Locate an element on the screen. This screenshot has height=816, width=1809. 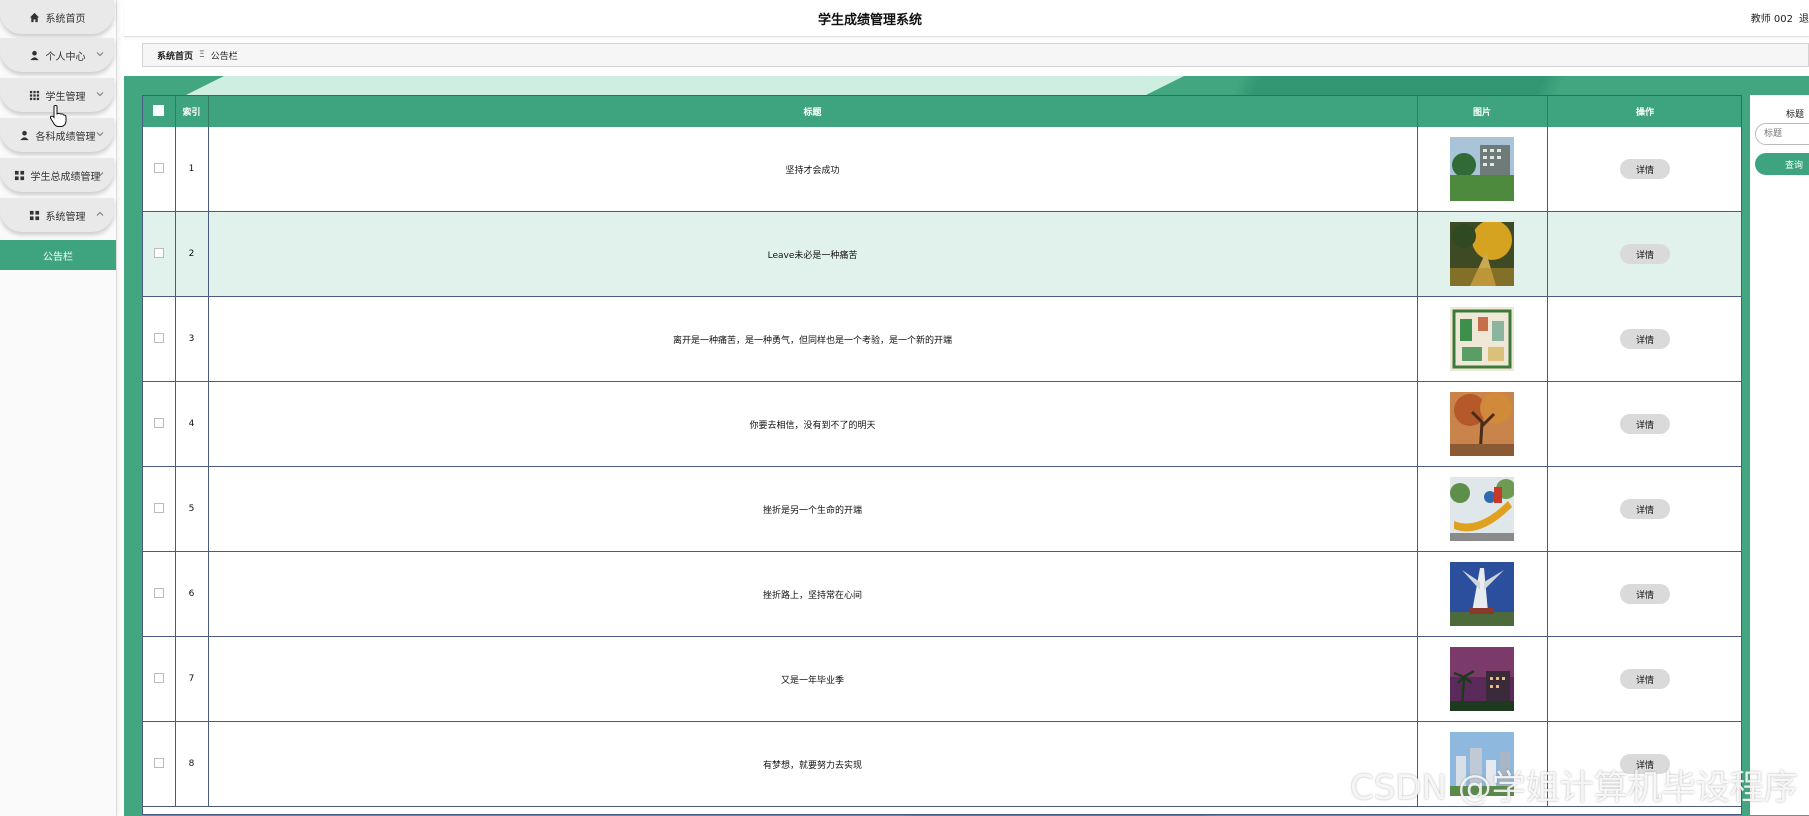
sidebar-item-home: 系统首页 is located at coordinates (57, 17).